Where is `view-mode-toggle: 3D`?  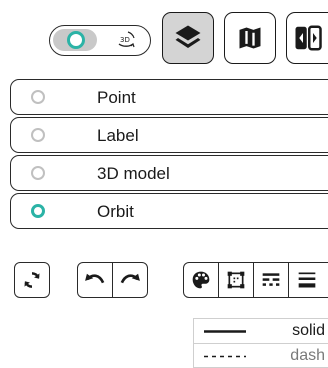 view-mode-toggle: 3D is located at coordinates (100, 40).